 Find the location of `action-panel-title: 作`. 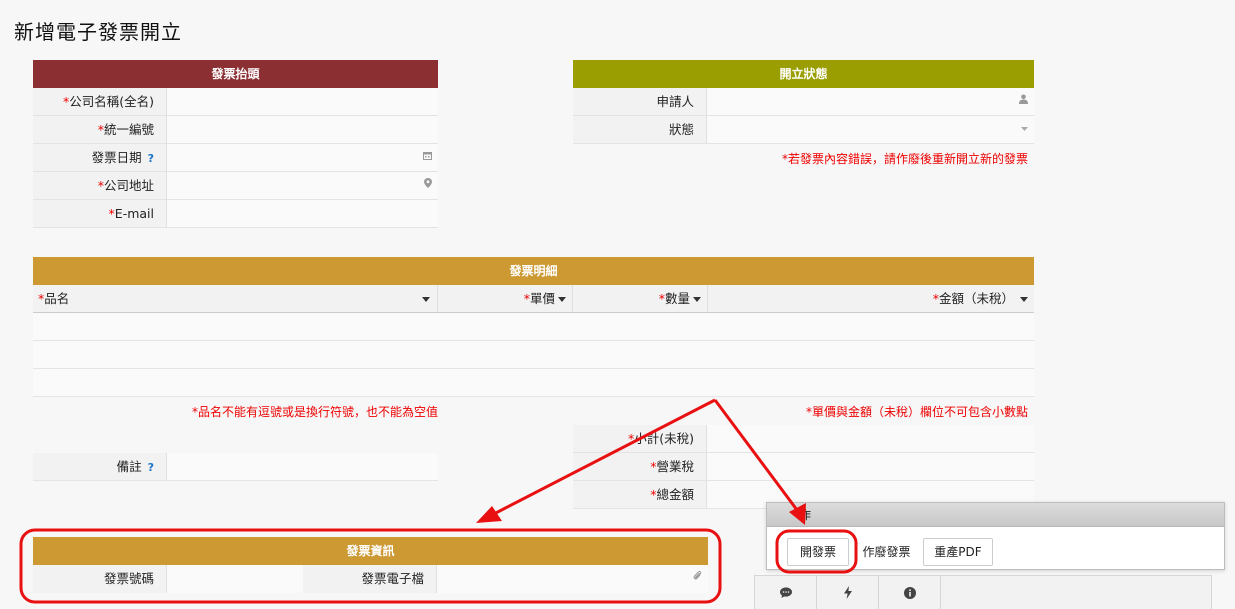

action-panel-title: 作 is located at coordinates (805, 515).